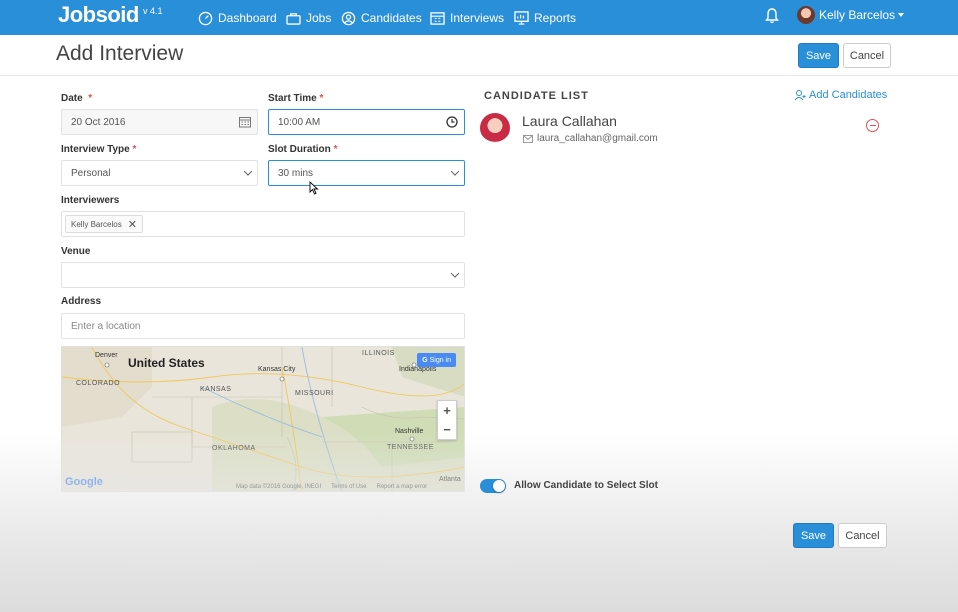 The width and height of the screenshot is (958, 612). Describe the element at coordinates (263, 224) in the screenshot. I see `interviewers-field: Kelly Barcelos ✕` at that location.